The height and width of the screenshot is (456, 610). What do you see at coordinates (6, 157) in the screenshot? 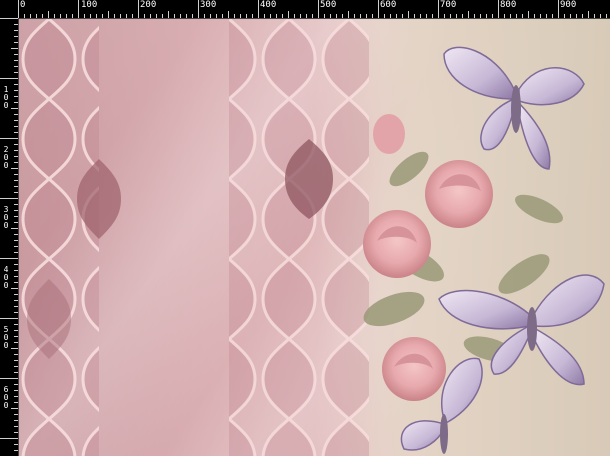
I see `ruler-label: 2 0 0` at bounding box center [6, 157].